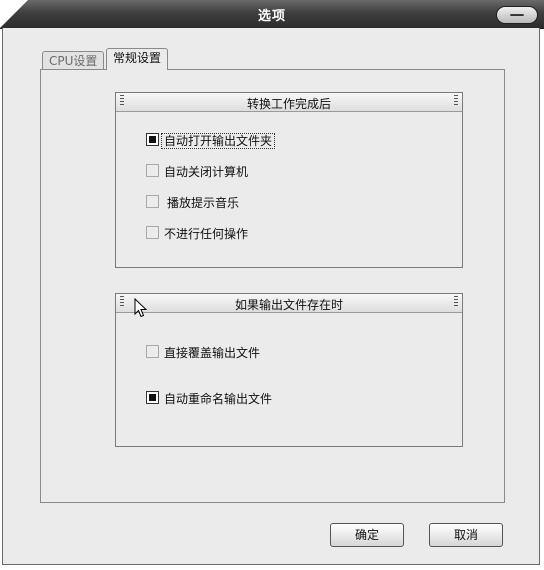 The image size is (544, 570). Describe the element at coordinates (206, 234) in the screenshot. I see `option-do-nothing-label: 不进行任何操作` at that location.